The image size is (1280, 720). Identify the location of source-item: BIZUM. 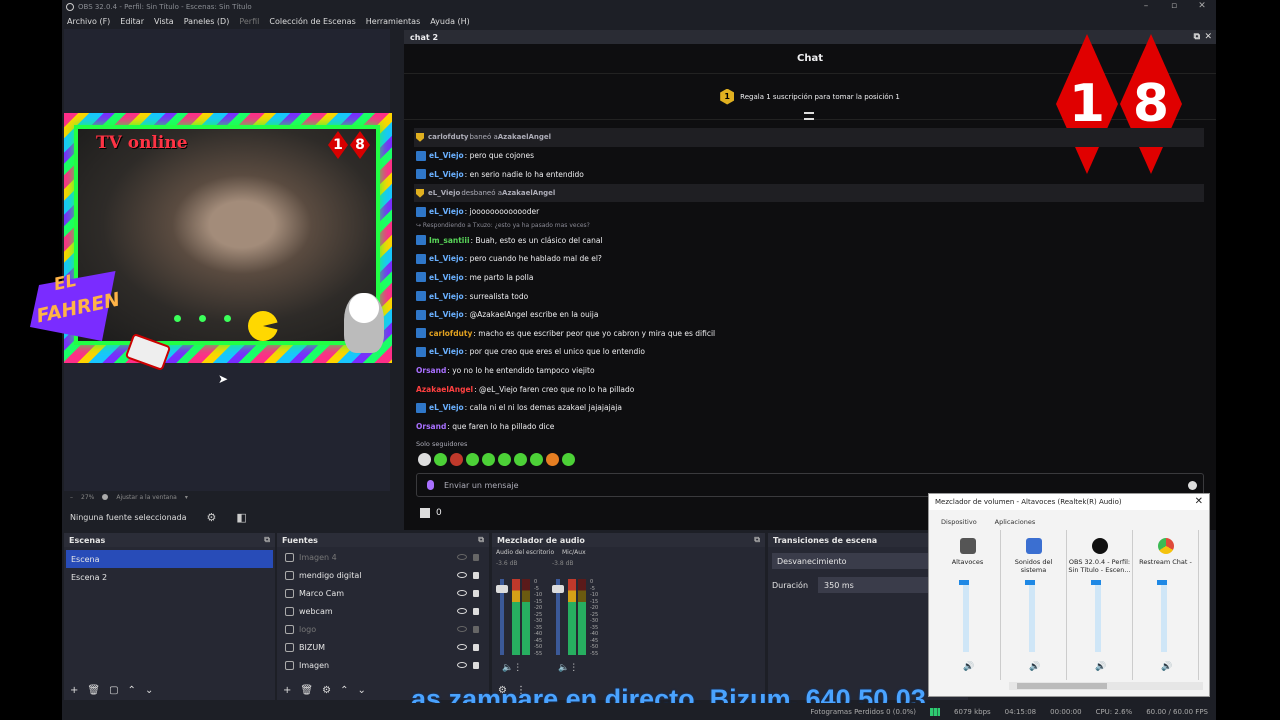
(383, 647).